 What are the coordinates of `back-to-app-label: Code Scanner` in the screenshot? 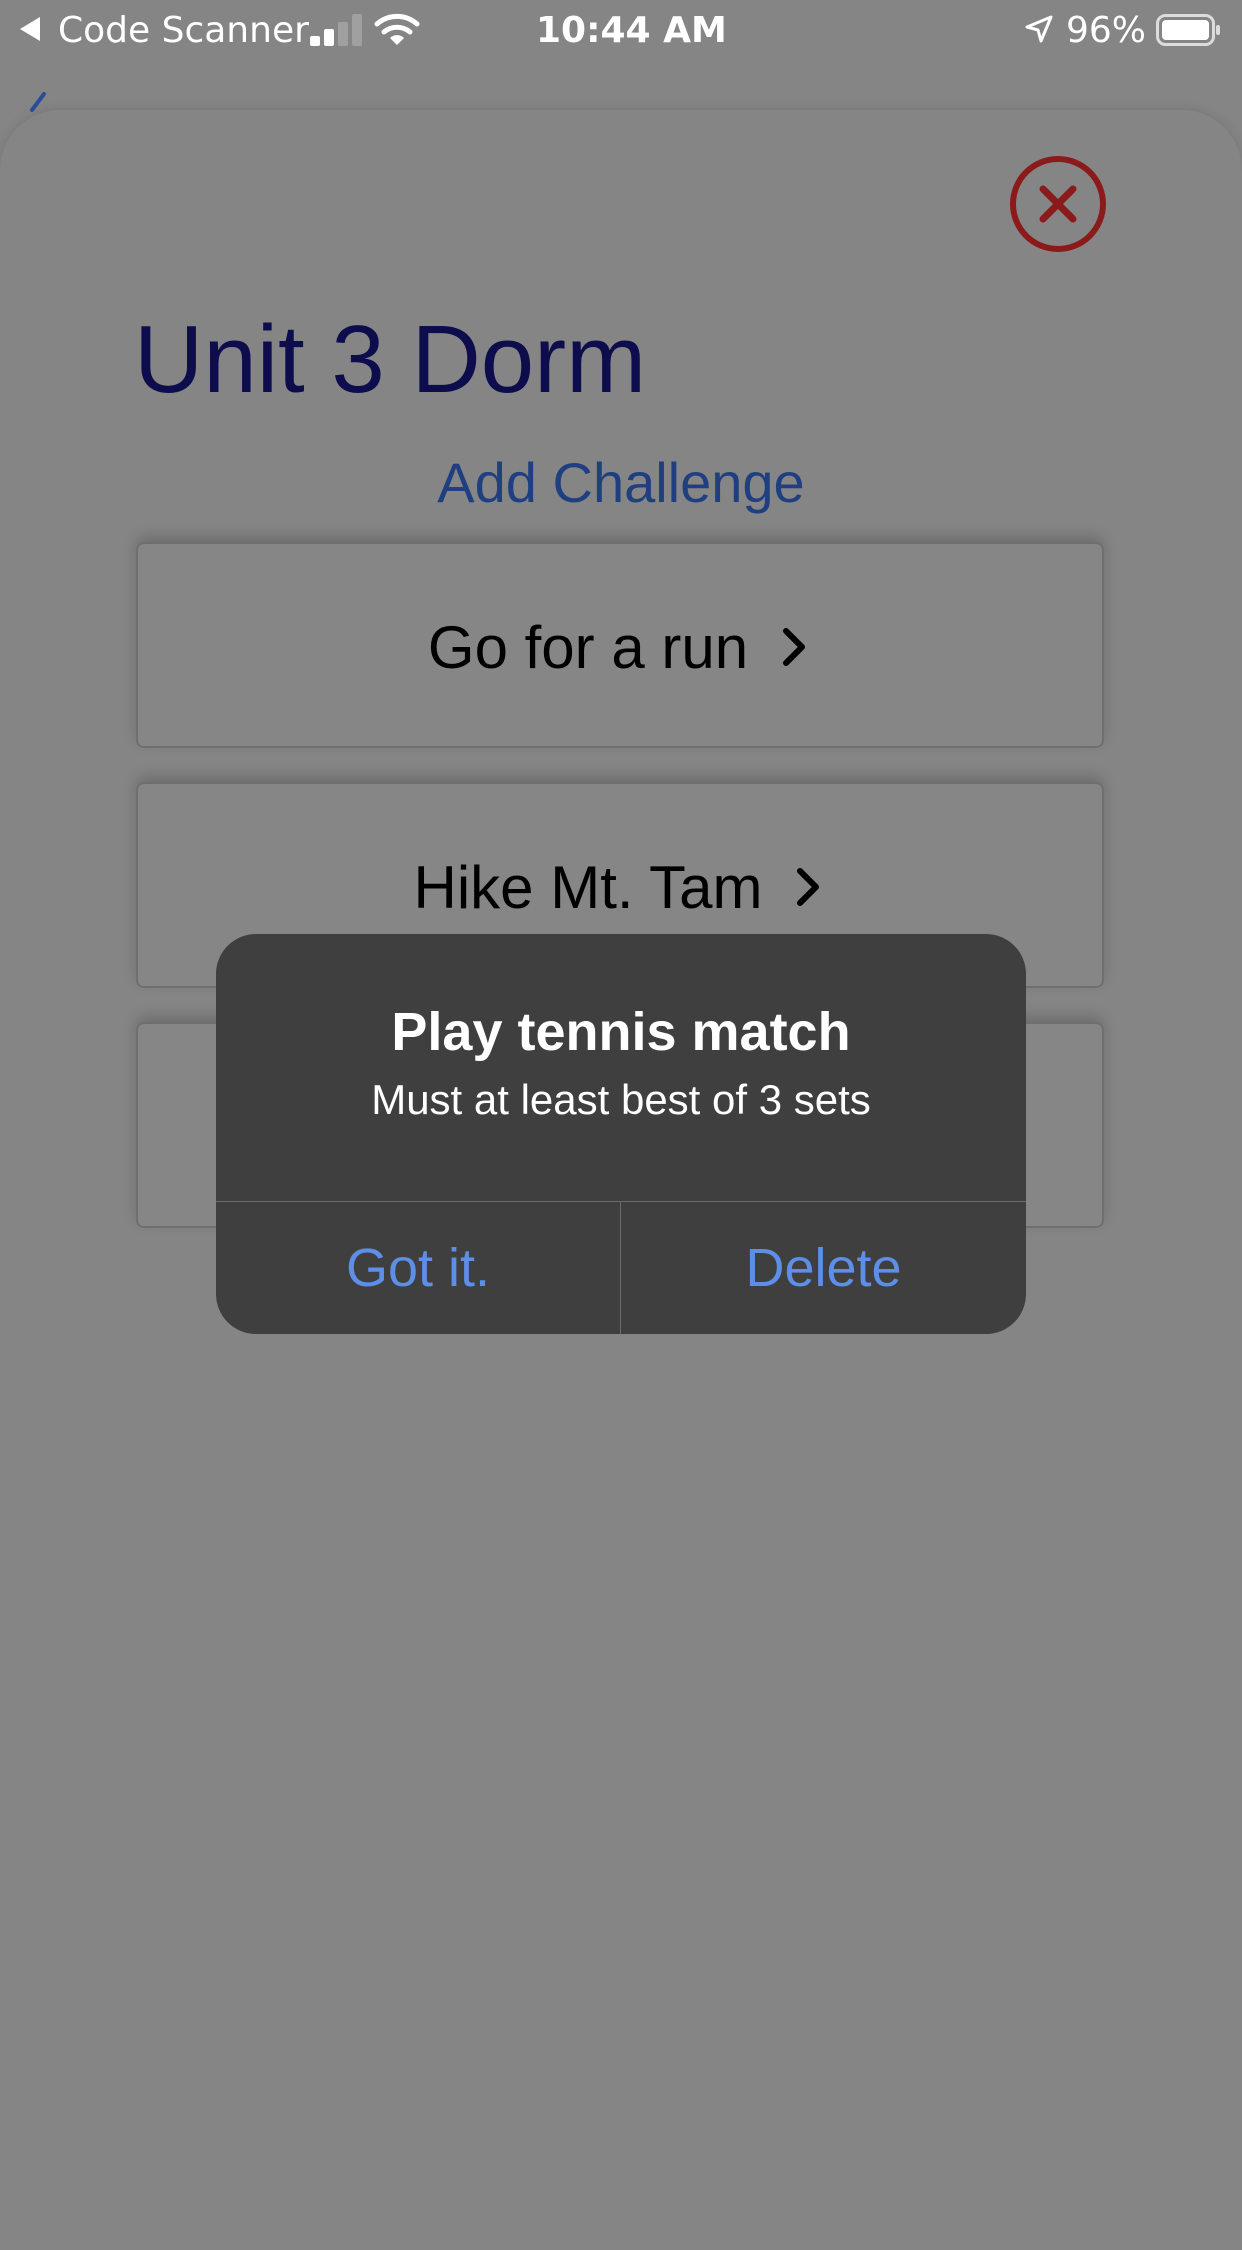 It's located at (183, 31).